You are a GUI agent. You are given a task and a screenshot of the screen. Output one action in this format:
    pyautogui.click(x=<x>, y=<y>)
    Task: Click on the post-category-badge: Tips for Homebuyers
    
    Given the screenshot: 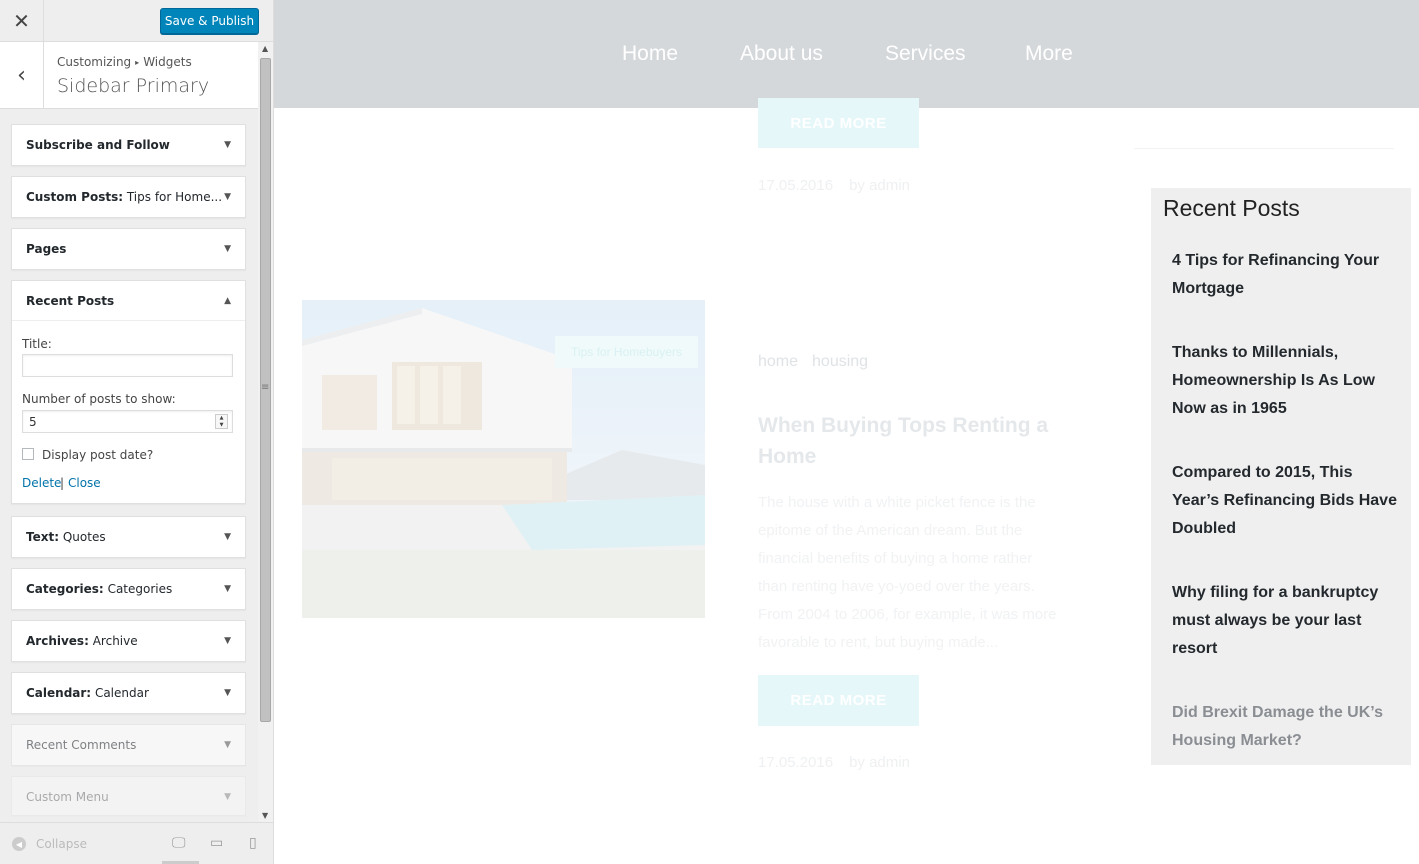 What is the action you would take?
    pyautogui.click(x=626, y=352)
    